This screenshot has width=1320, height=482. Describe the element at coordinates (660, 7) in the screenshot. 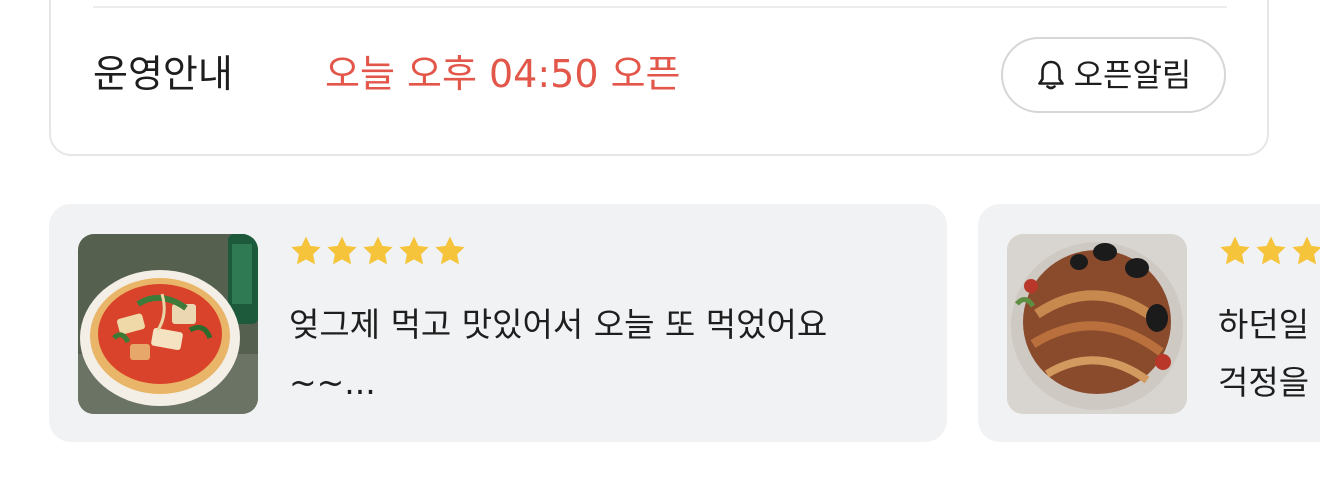

I see `divider` at that location.